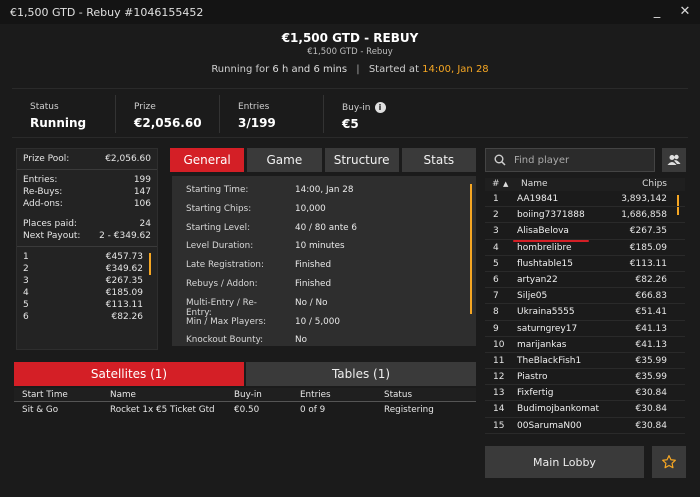 Image resolution: width=700 pixels, height=497 pixels. Describe the element at coordinates (323, 160) in the screenshot. I see `info-tabs: General Game Structure Stats` at that location.